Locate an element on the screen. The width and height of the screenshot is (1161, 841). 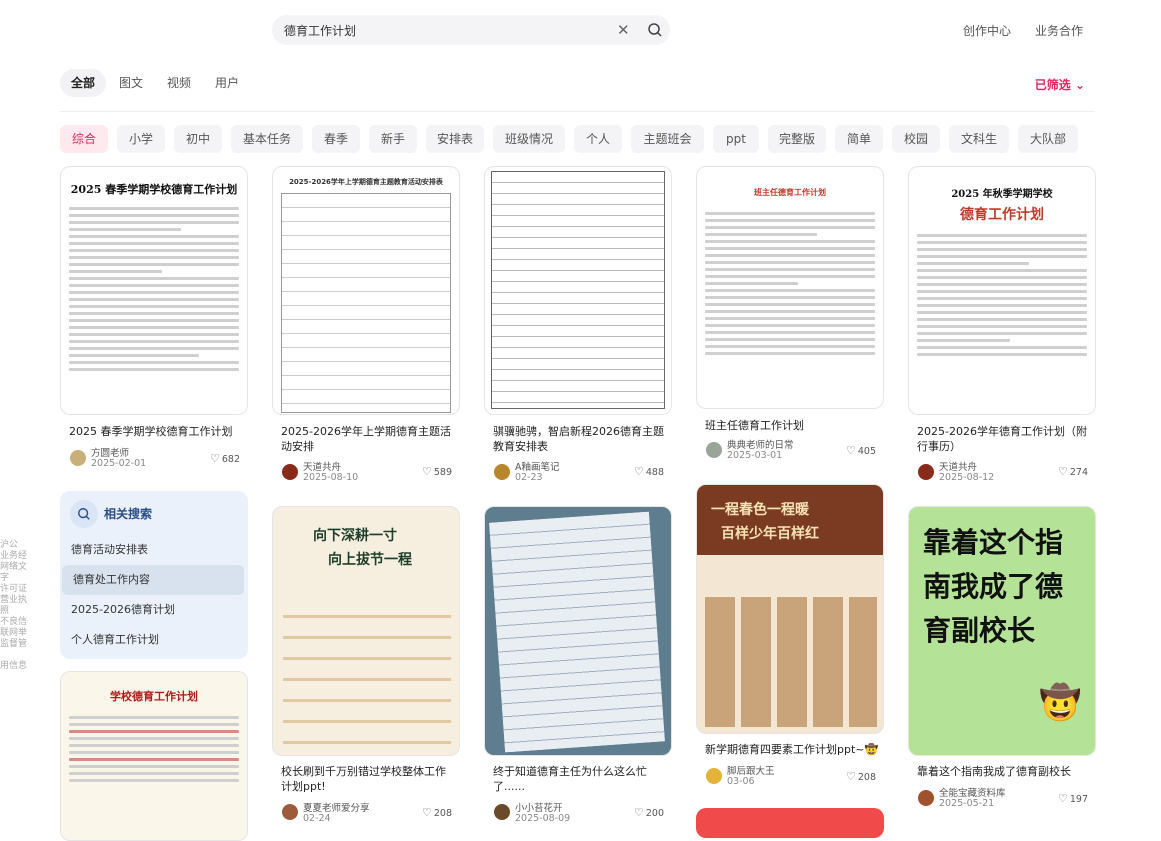
note-thumbnail: 2025-2026学年上学期德育主题教育活动安排表 is located at coordinates (366, 290).